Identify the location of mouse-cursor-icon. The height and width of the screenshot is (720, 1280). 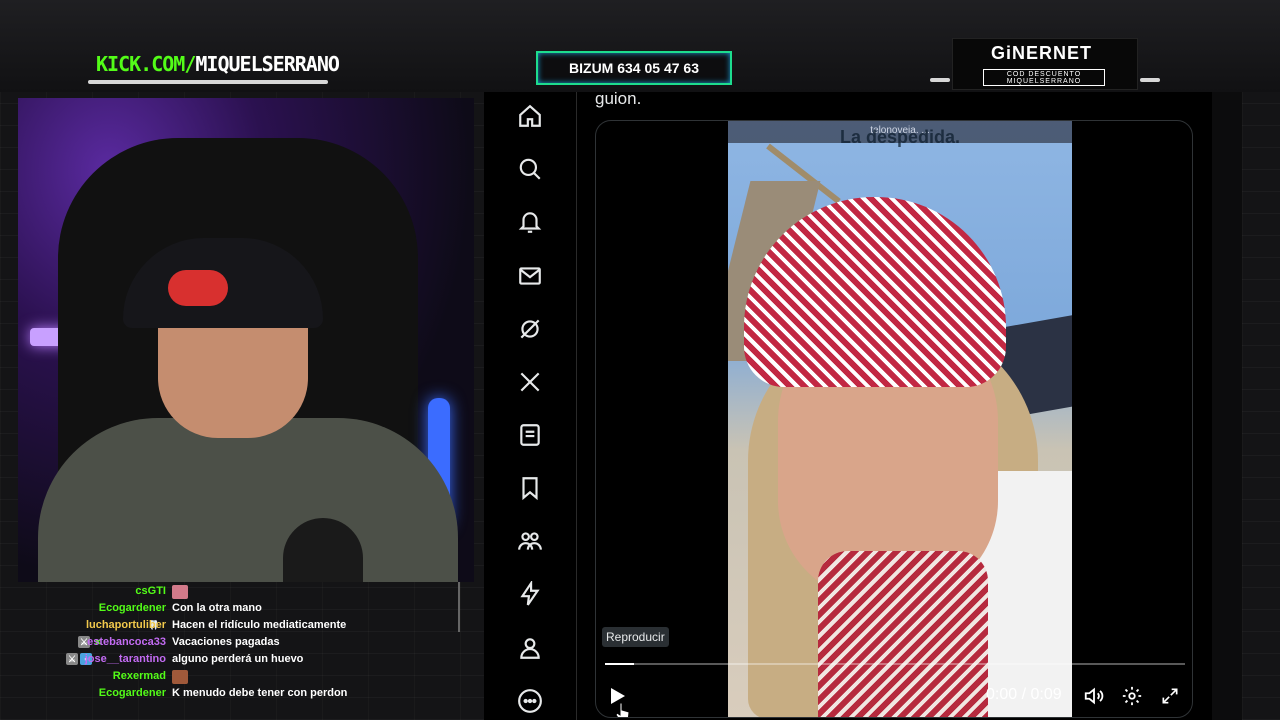
(622, 709).